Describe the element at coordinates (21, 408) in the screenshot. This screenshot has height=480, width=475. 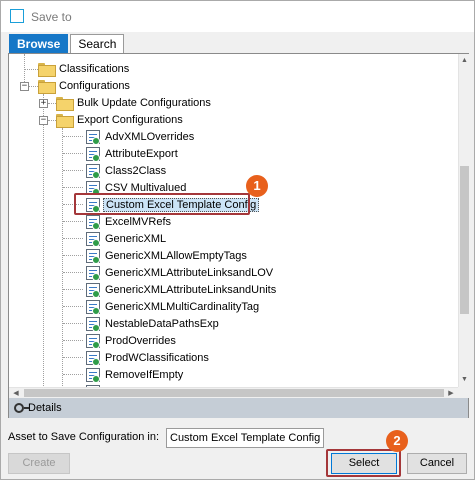
I see `details-expand-icon` at that location.